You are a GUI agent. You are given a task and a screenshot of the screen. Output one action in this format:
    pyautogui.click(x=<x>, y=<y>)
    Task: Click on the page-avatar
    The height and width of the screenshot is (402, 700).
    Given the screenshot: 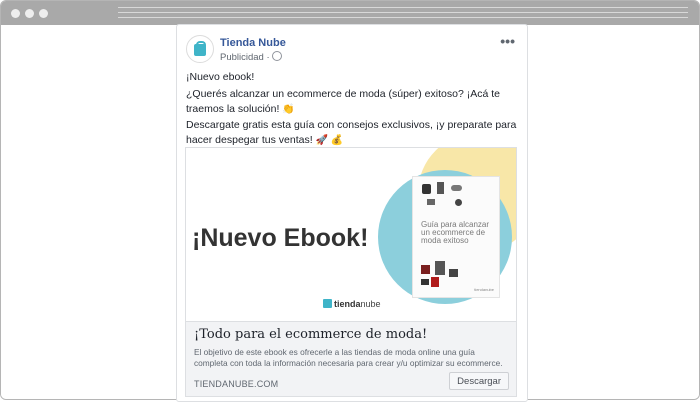 What is the action you would take?
    pyautogui.click(x=200, y=49)
    